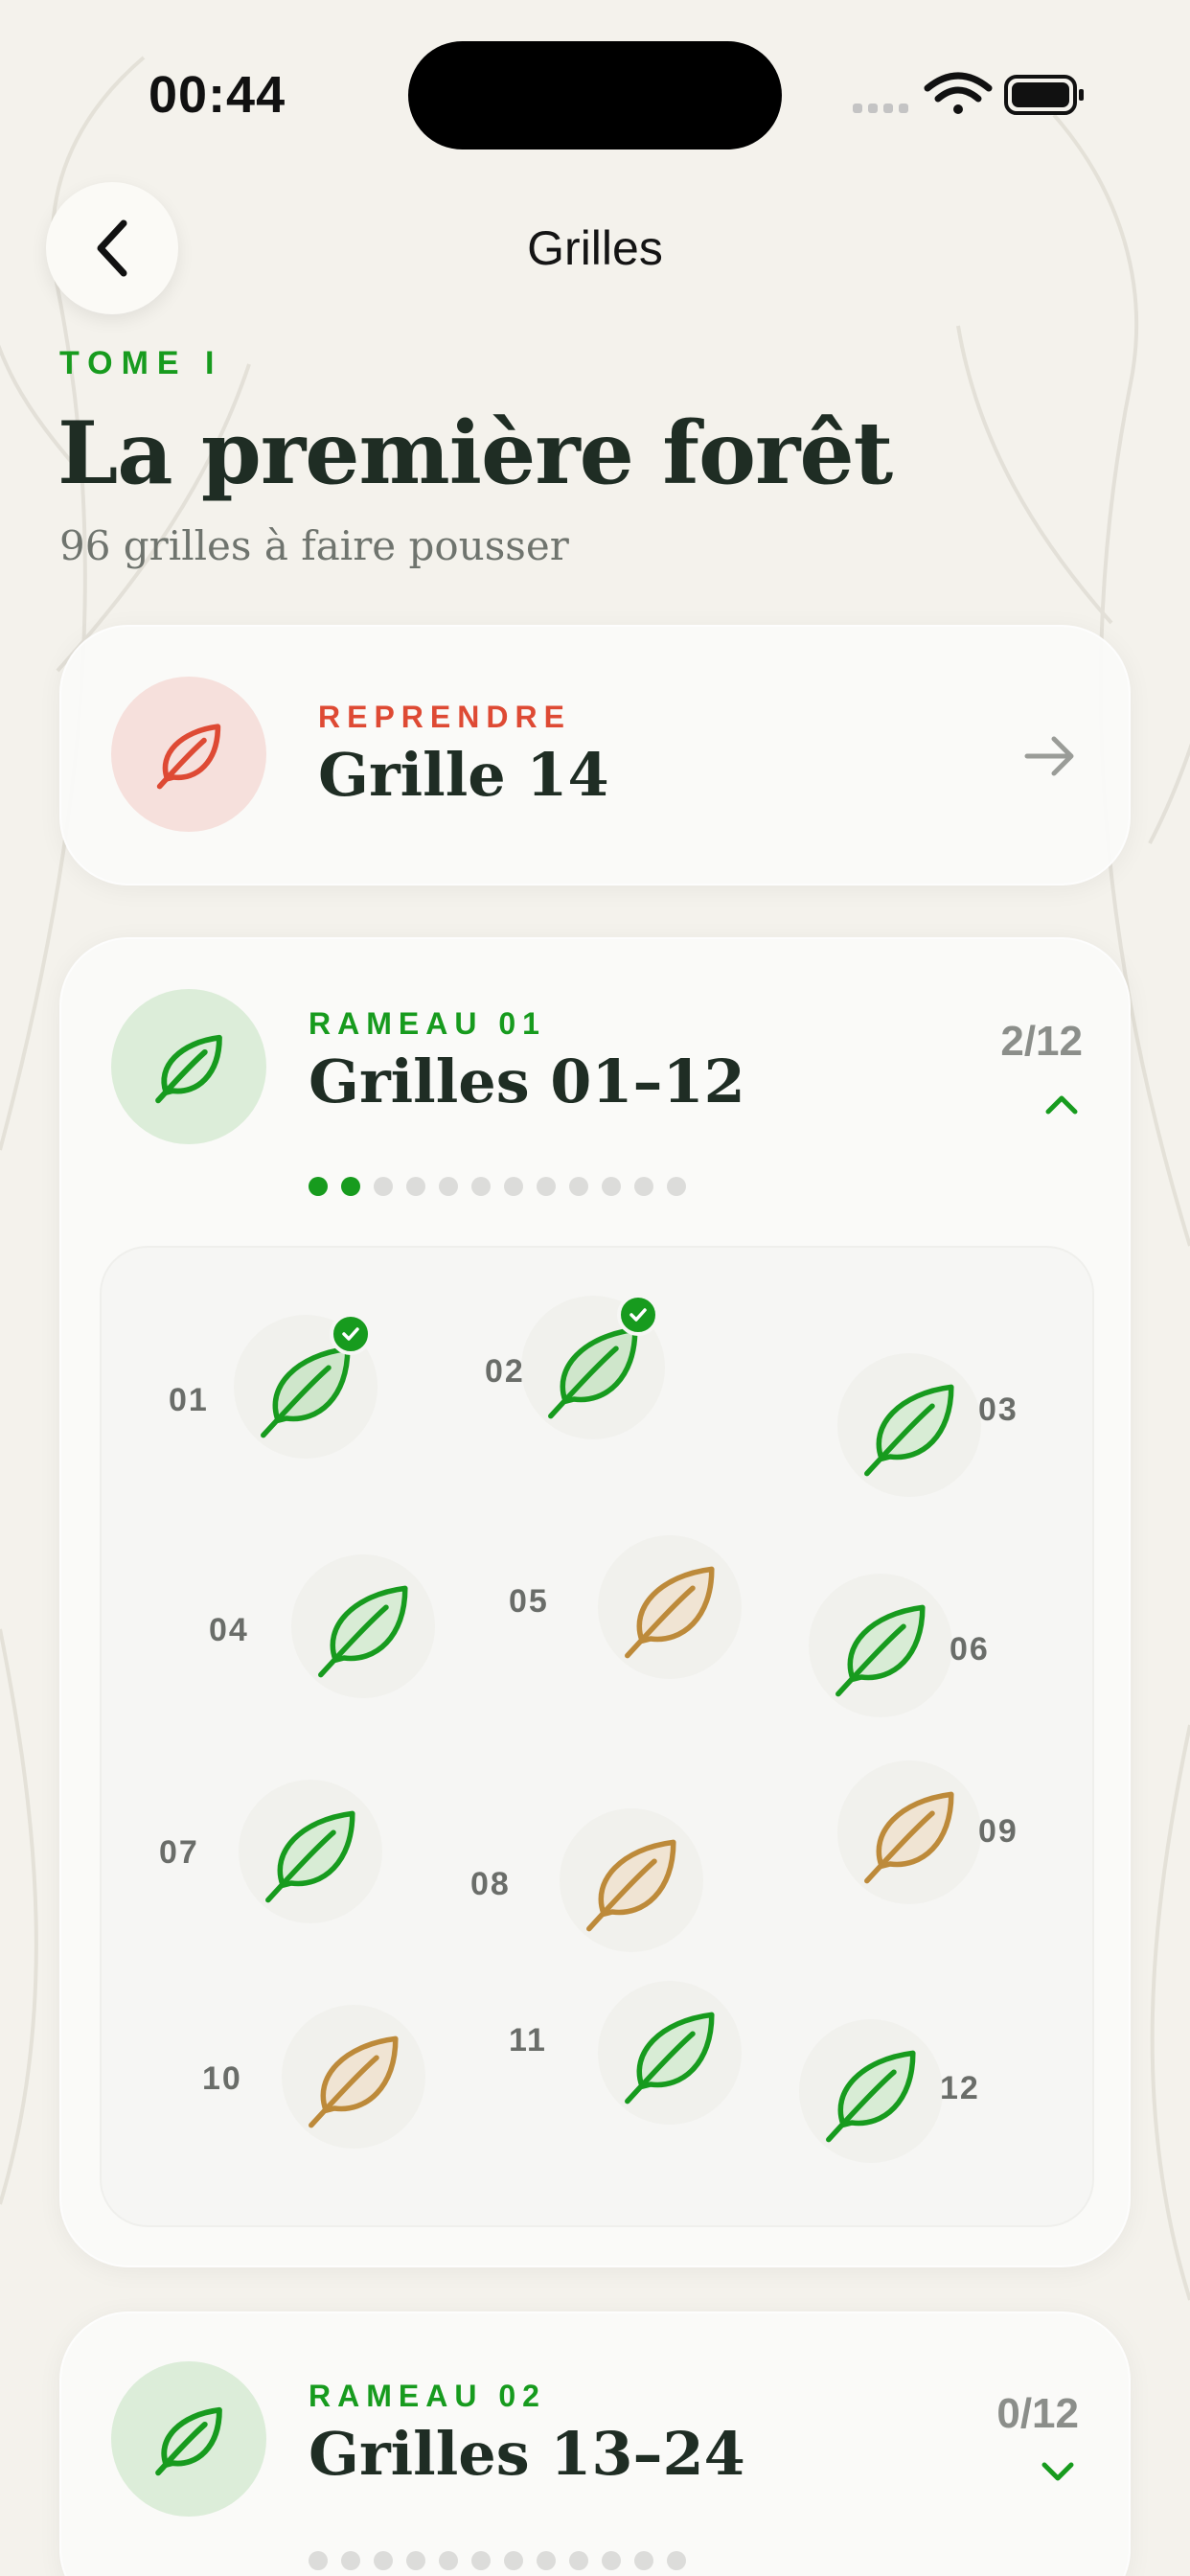  I want to click on wifi-icon, so click(959, 93).